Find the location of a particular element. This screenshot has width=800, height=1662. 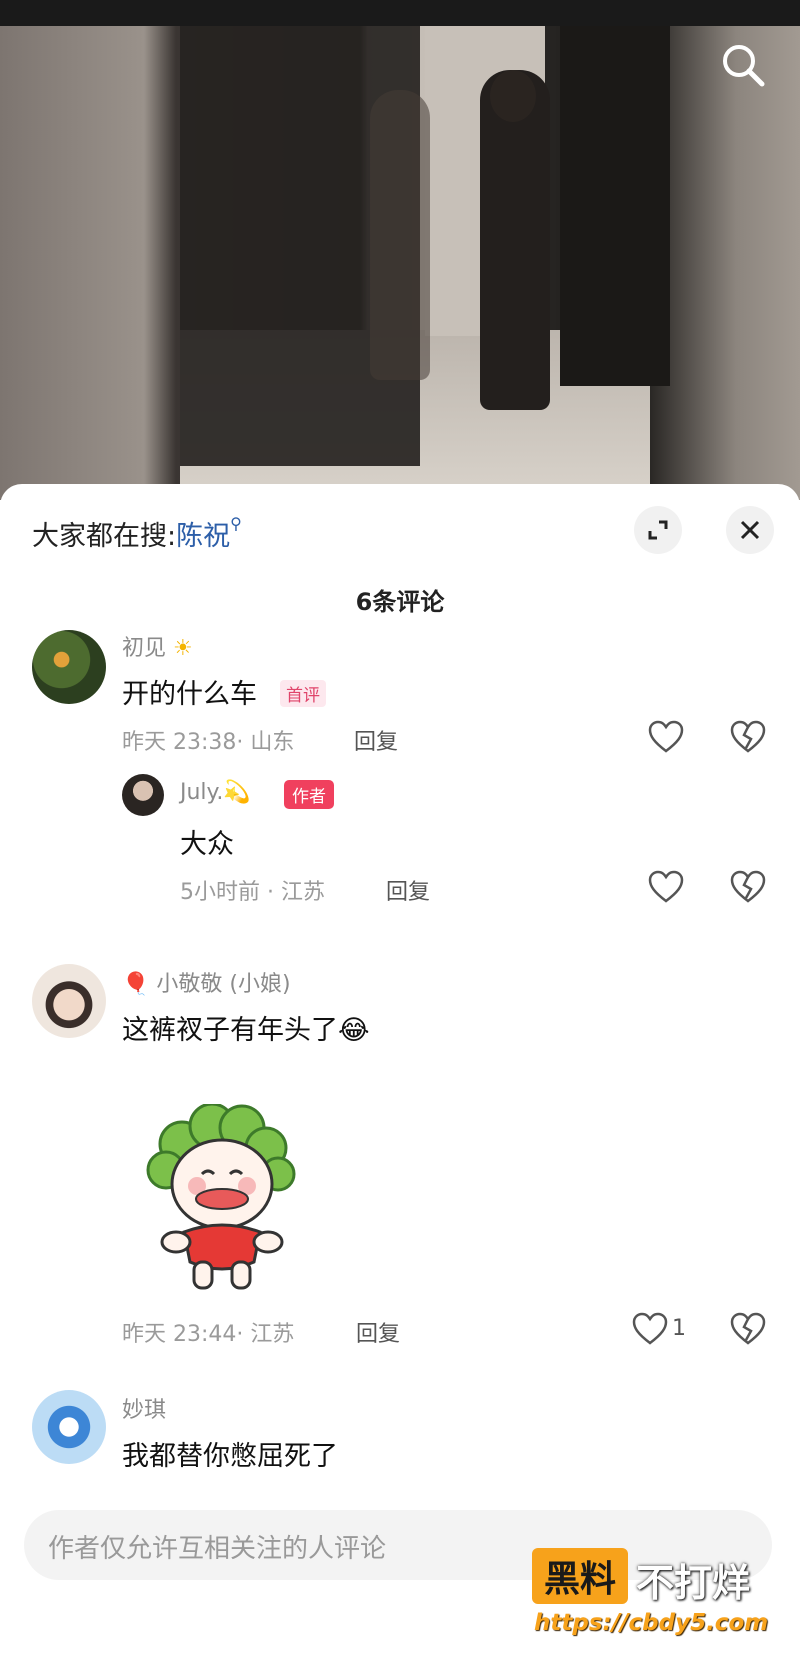

close-icon is located at coordinates (750, 530).